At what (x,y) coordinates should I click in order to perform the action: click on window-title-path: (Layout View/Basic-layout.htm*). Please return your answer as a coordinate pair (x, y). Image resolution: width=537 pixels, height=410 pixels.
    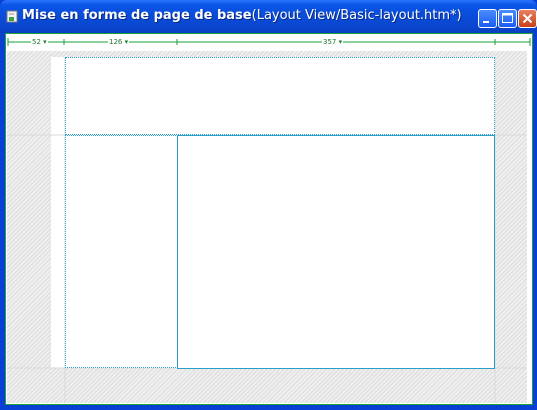
    Looking at the image, I should click on (356, 15).